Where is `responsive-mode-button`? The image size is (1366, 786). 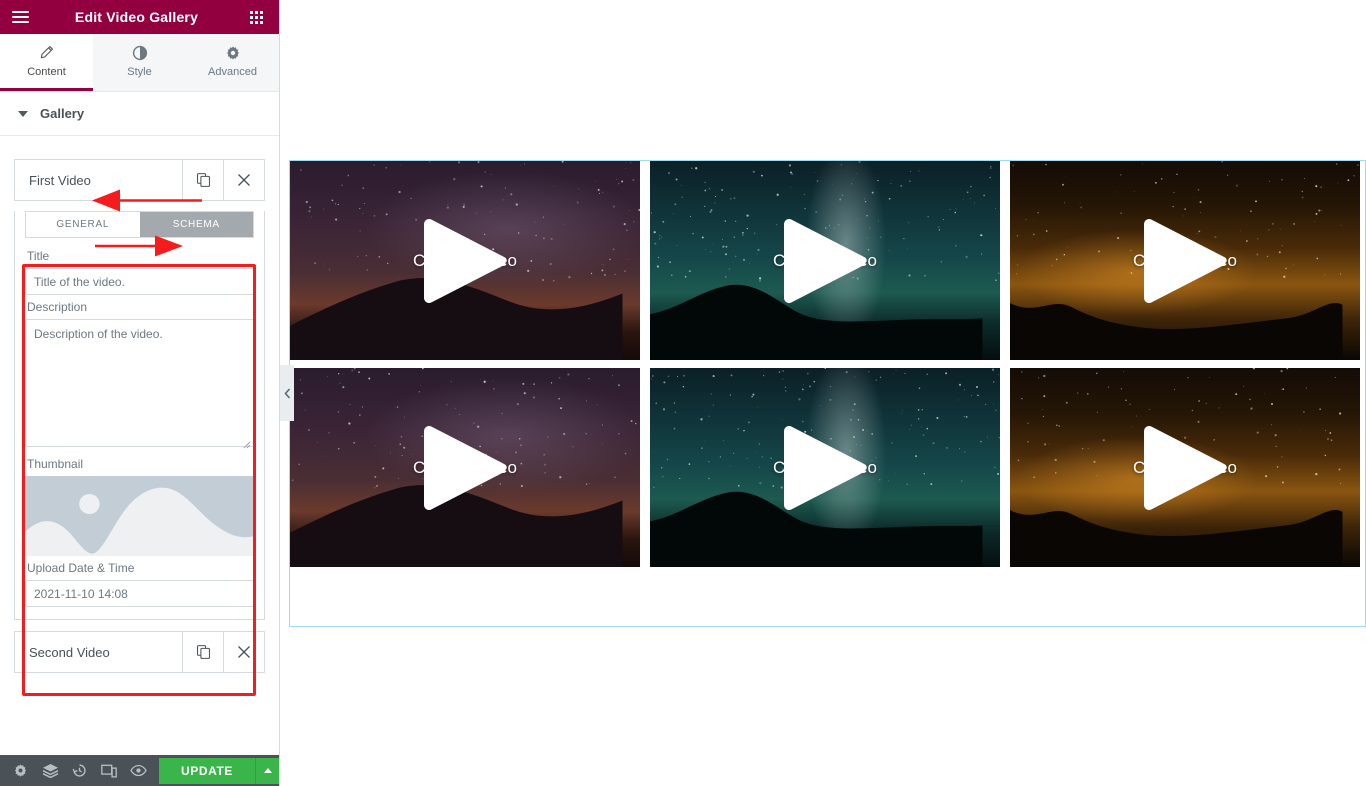 responsive-mode-button is located at coordinates (108, 770).